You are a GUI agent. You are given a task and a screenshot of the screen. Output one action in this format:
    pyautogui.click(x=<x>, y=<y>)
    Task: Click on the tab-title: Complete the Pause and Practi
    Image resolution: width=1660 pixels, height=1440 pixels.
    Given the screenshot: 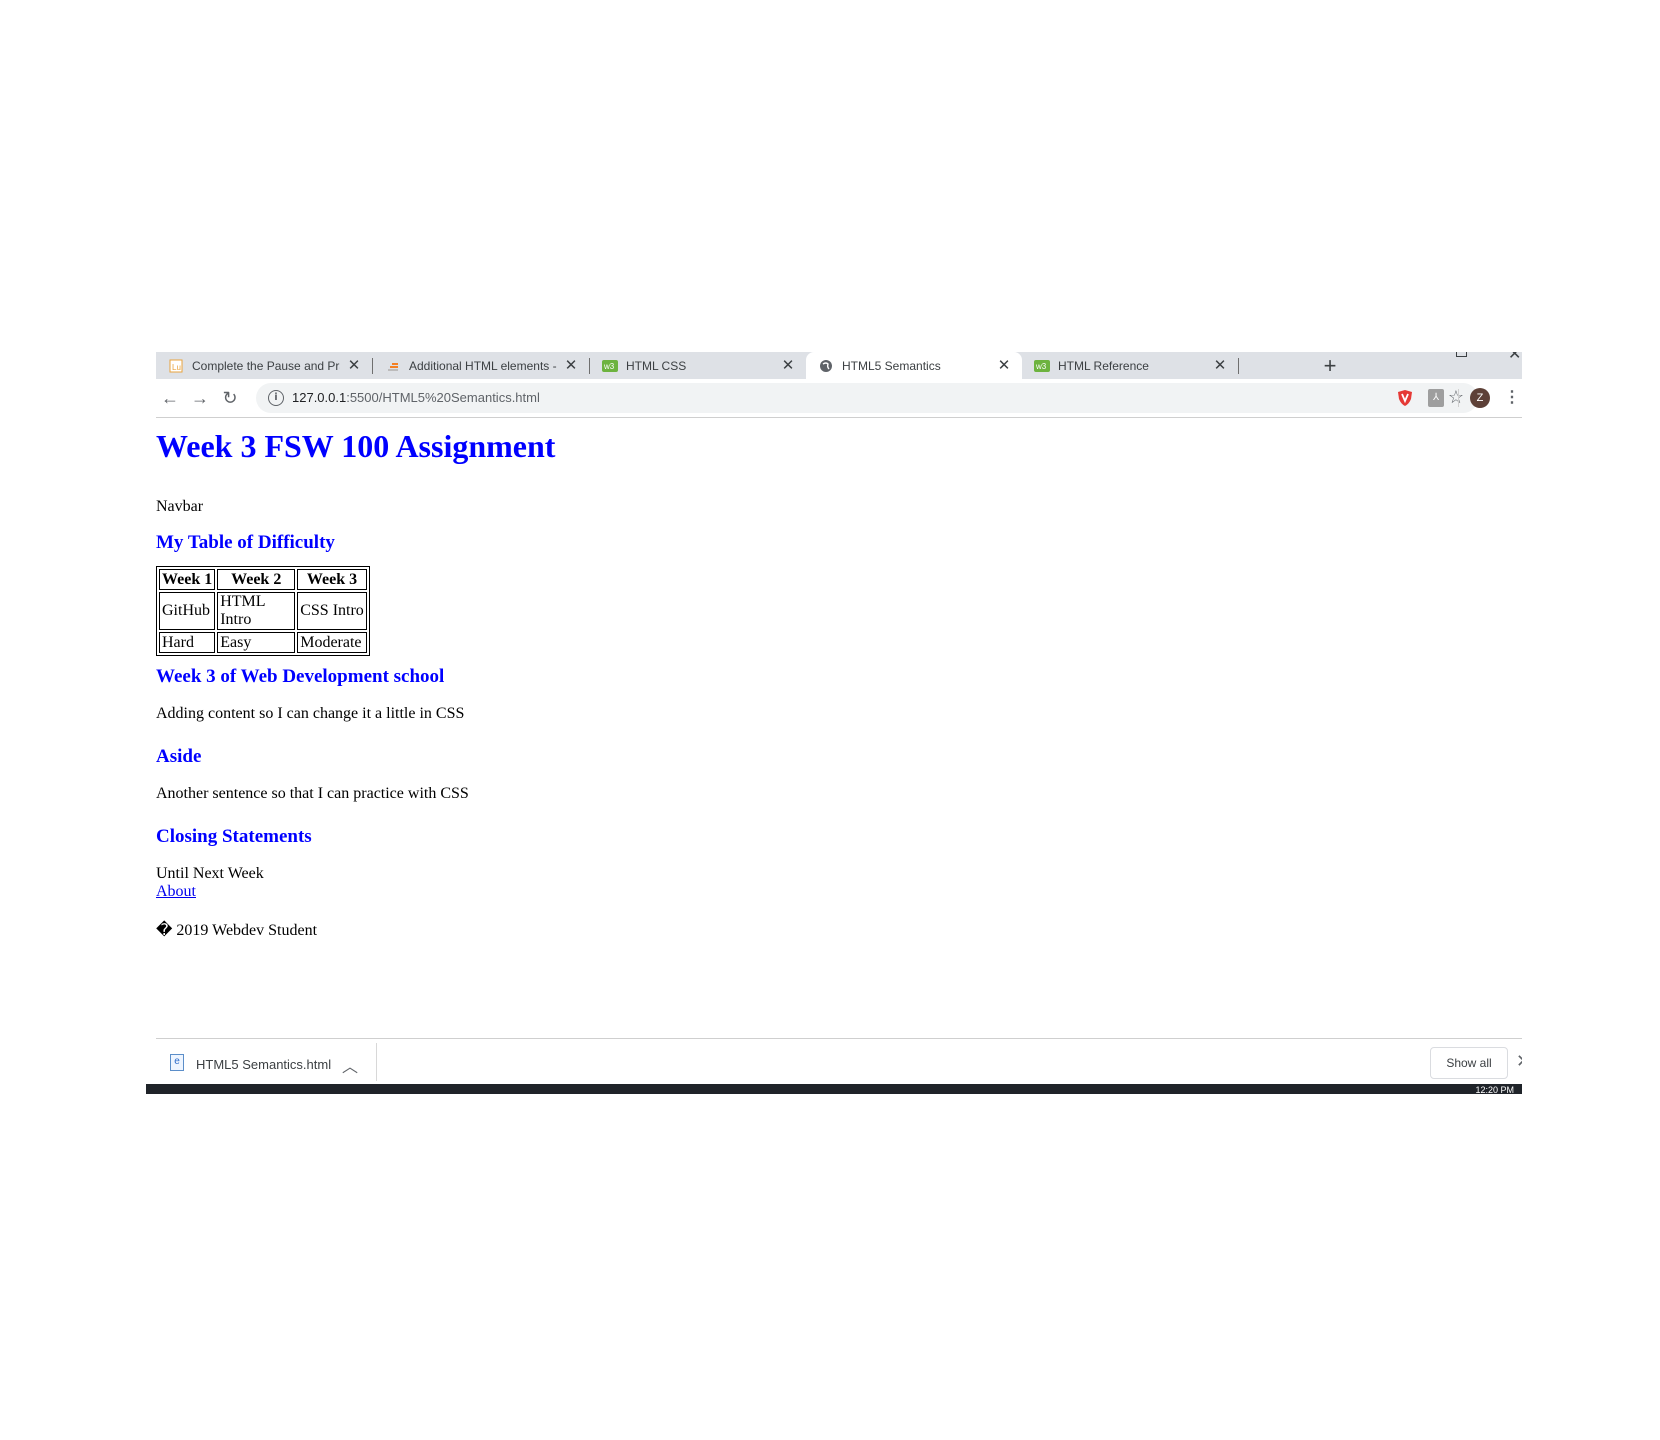 What is the action you would take?
    pyautogui.click(x=266, y=365)
    